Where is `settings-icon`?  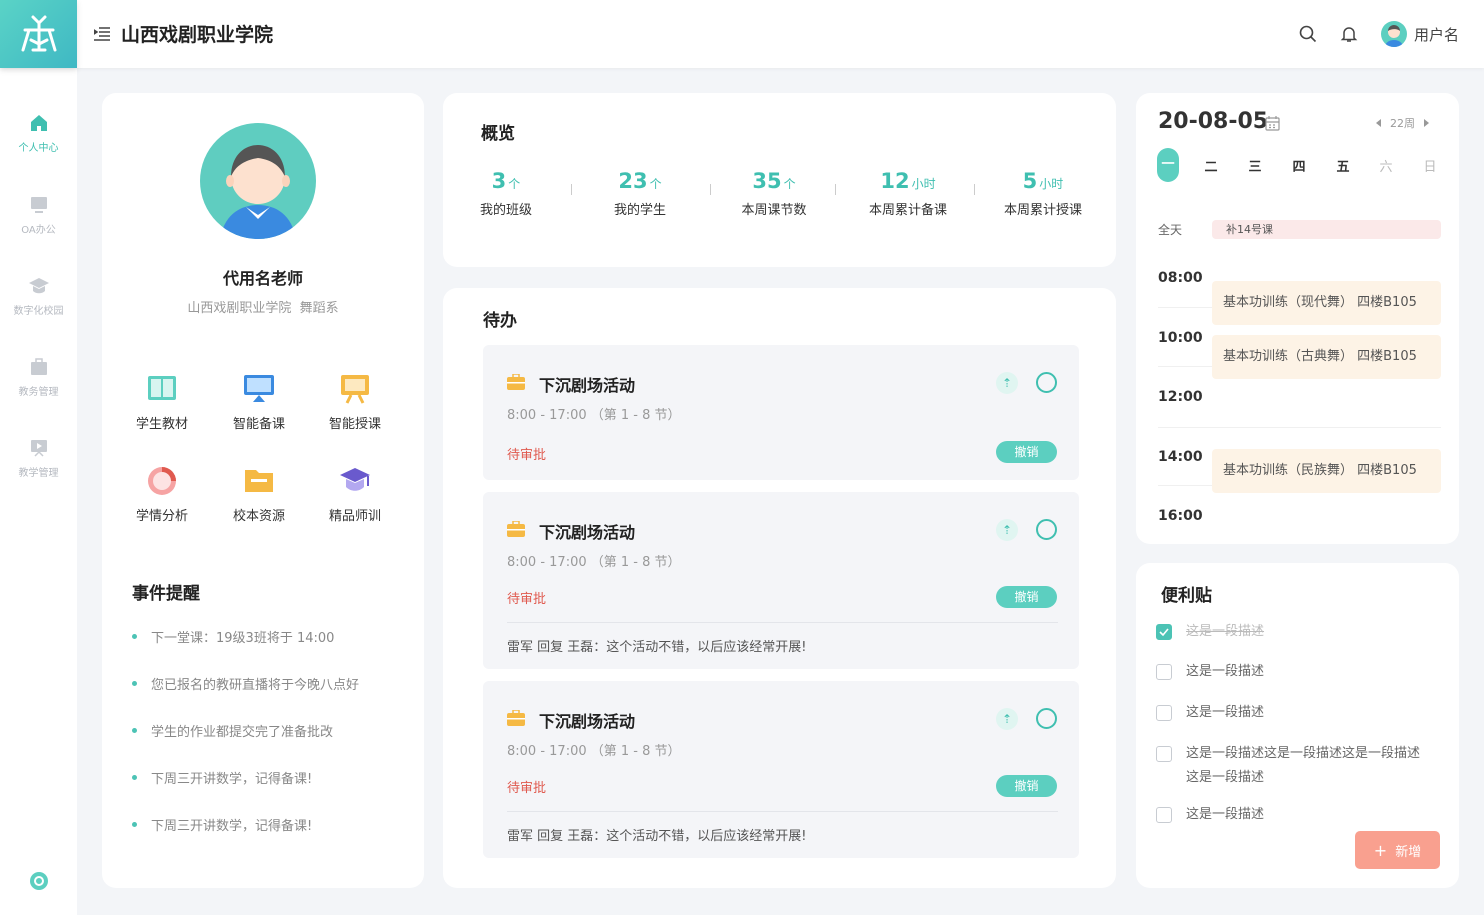
settings-icon is located at coordinates (39, 881).